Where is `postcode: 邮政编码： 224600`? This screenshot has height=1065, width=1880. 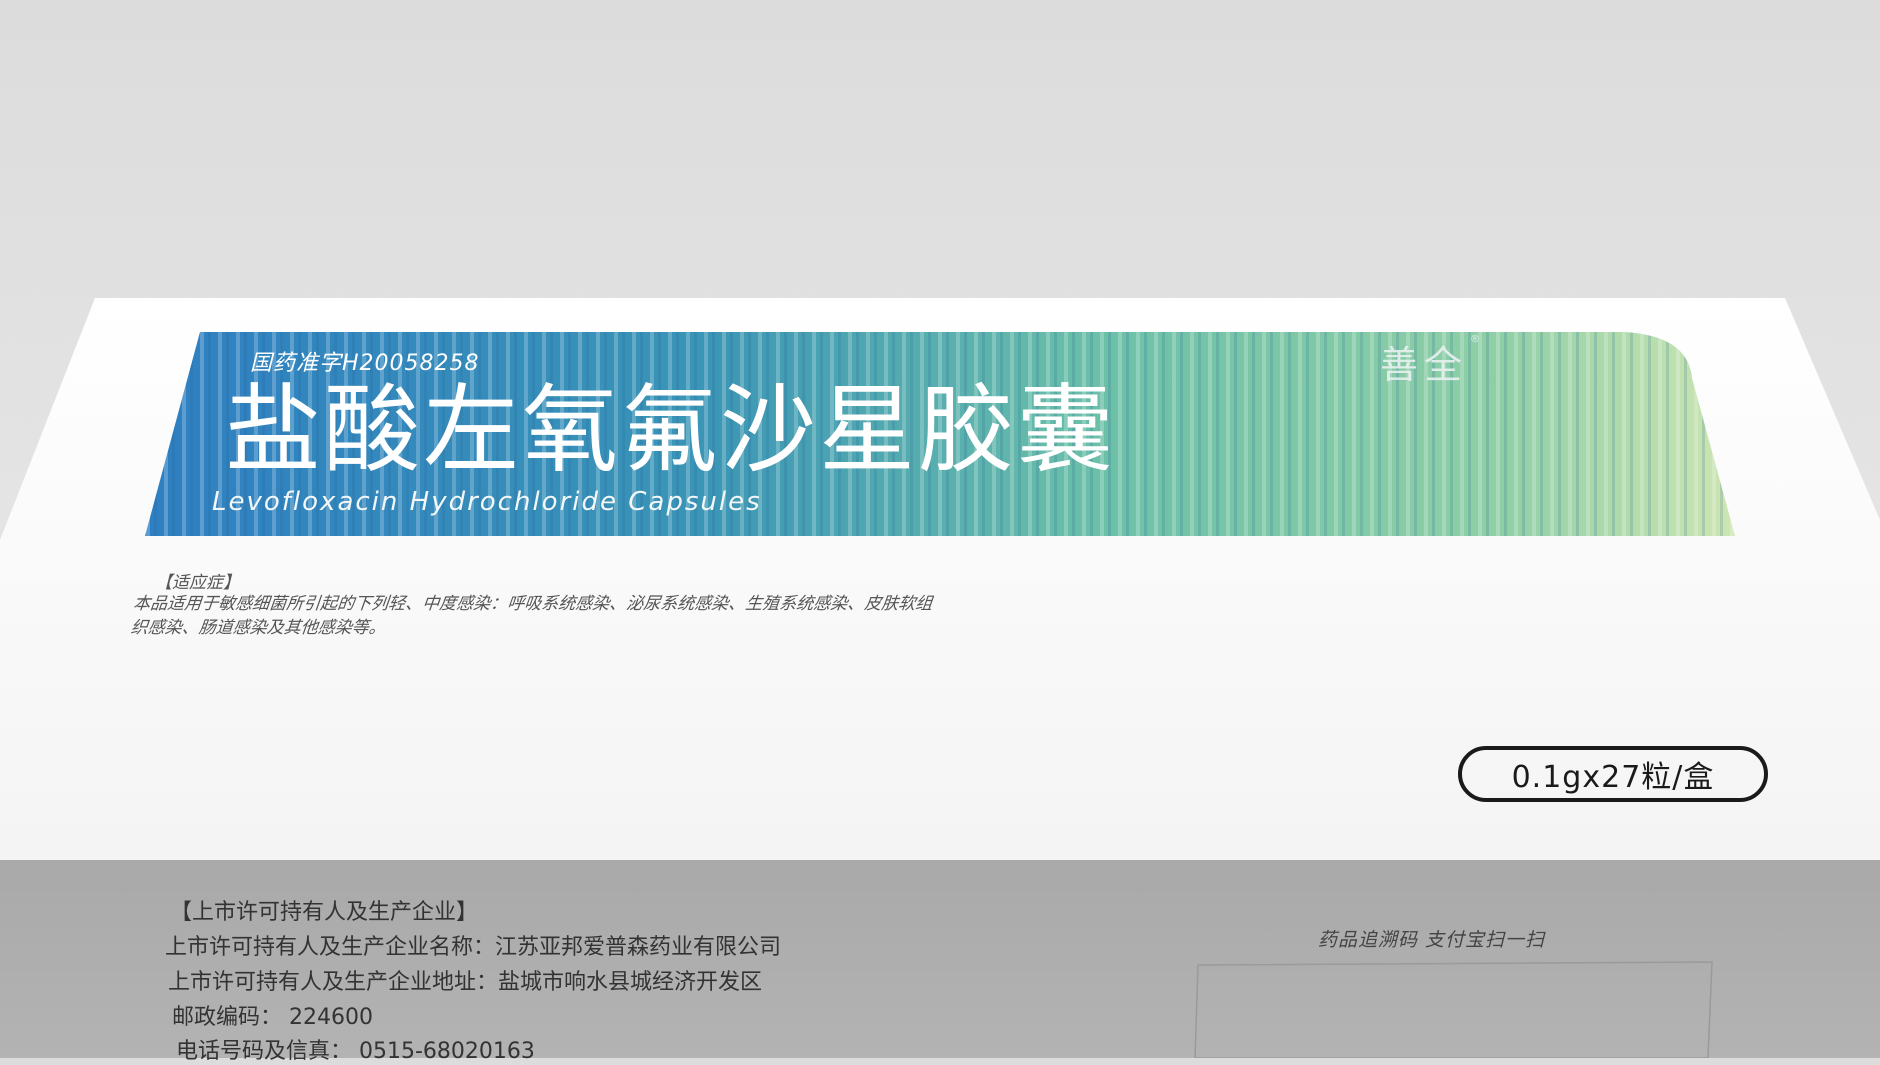 postcode: 邮政编码： 224600 is located at coordinates (272, 1017).